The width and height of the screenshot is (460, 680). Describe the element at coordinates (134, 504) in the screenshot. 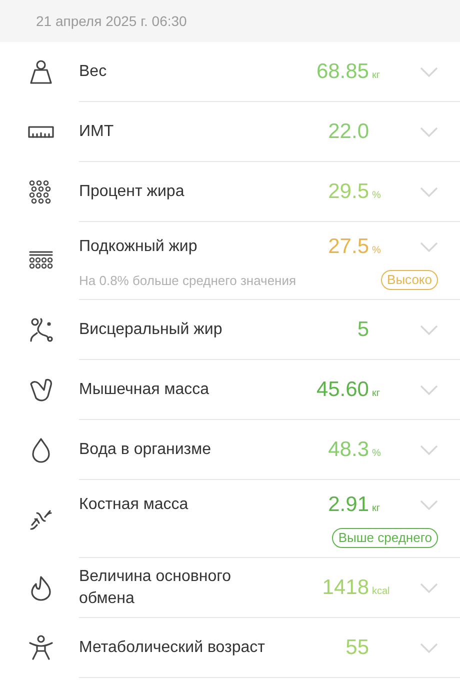

I see `metric-label: Костная масса` at that location.